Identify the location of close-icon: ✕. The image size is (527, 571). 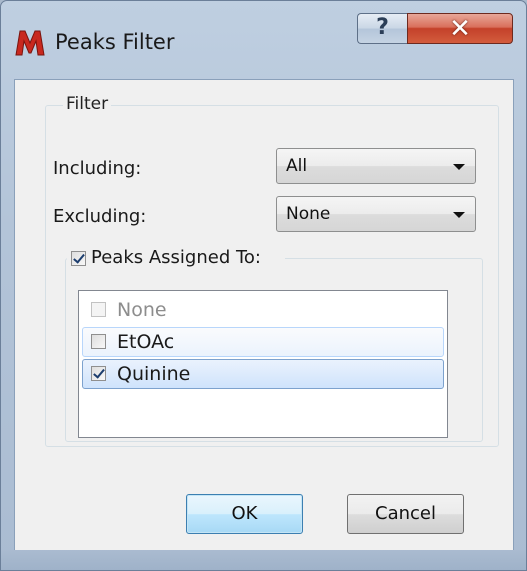
(460, 29).